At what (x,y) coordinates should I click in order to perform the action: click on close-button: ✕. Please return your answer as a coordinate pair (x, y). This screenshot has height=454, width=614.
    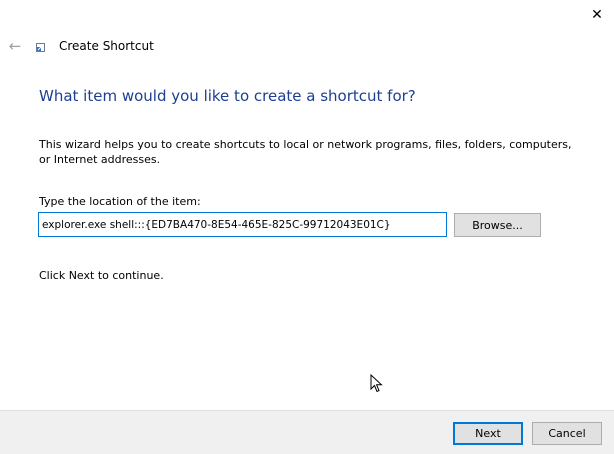
    Looking at the image, I should click on (597, 15).